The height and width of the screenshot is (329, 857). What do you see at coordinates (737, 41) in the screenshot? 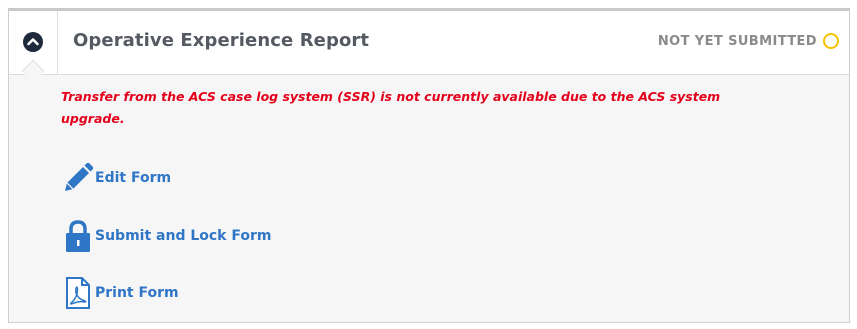
I see `status-text: NOT YET SUBMITTED` at bounding box center [737, 41].